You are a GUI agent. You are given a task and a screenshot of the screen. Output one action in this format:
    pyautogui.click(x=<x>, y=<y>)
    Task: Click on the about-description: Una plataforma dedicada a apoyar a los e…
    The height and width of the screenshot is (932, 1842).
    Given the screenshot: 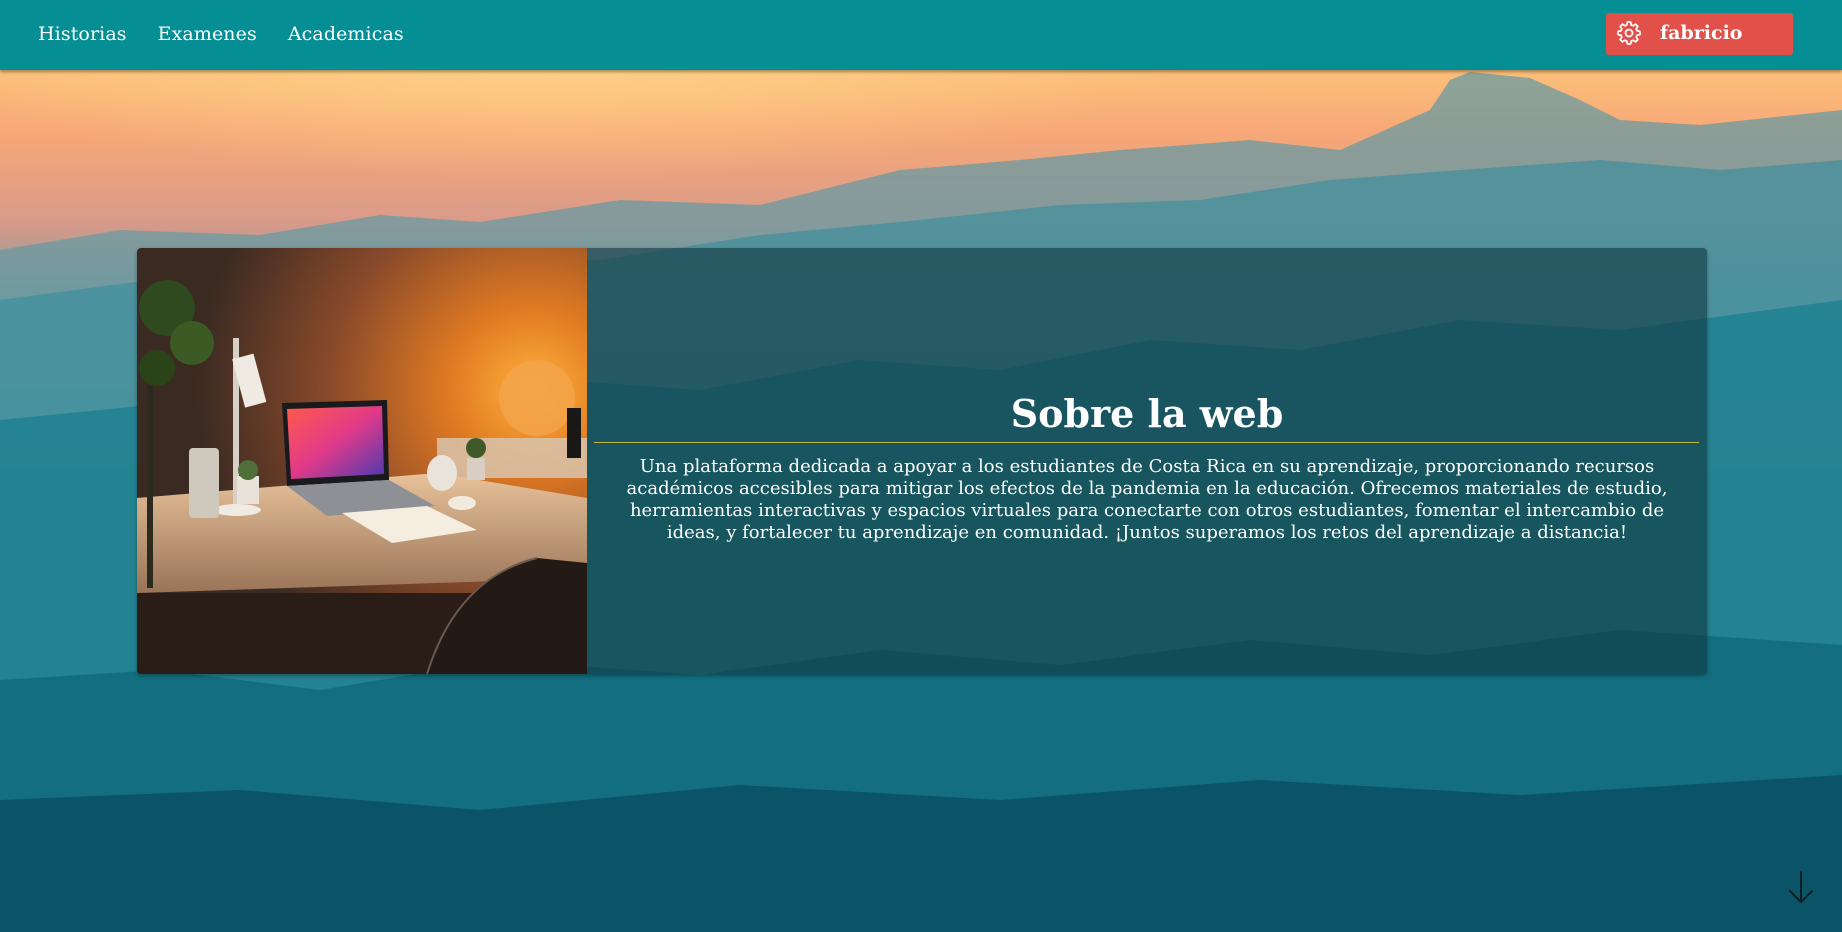 What is the action you would take?
    pyautogui.click(x=1147, y=499)
    